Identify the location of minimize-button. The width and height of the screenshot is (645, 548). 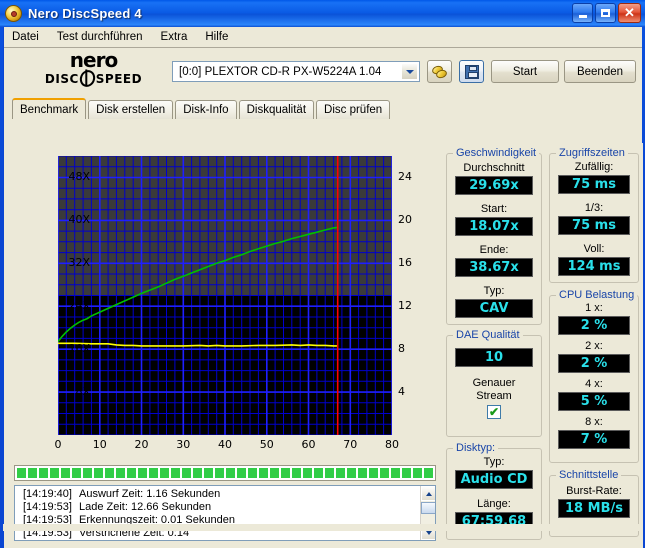
(582, 13).